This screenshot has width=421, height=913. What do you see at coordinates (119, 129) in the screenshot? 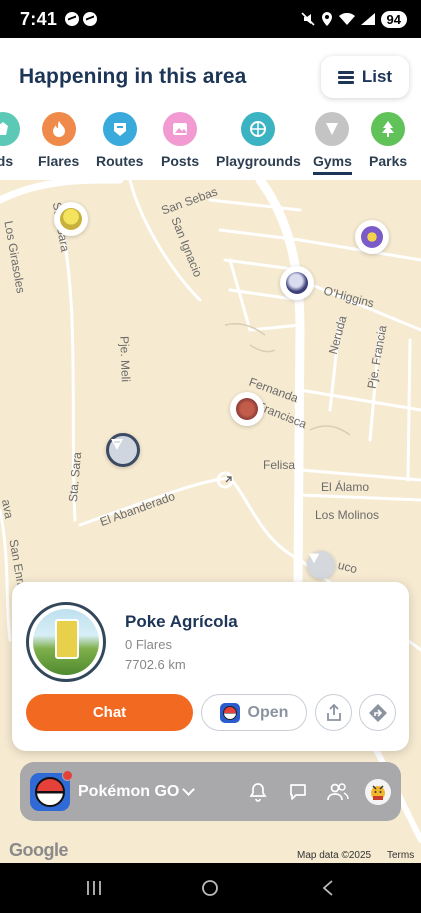
I see `route-icon` at bounding box center [119, 129].